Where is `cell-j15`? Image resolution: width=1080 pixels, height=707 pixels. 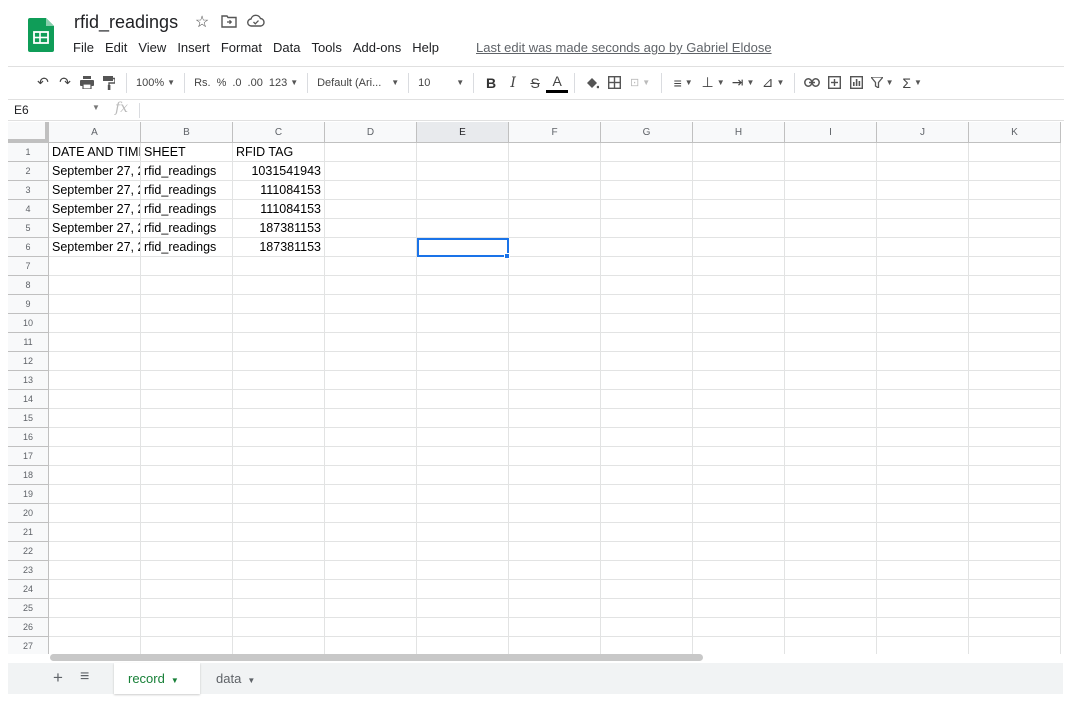 cell-j15 is located at coordinates (923, 418).